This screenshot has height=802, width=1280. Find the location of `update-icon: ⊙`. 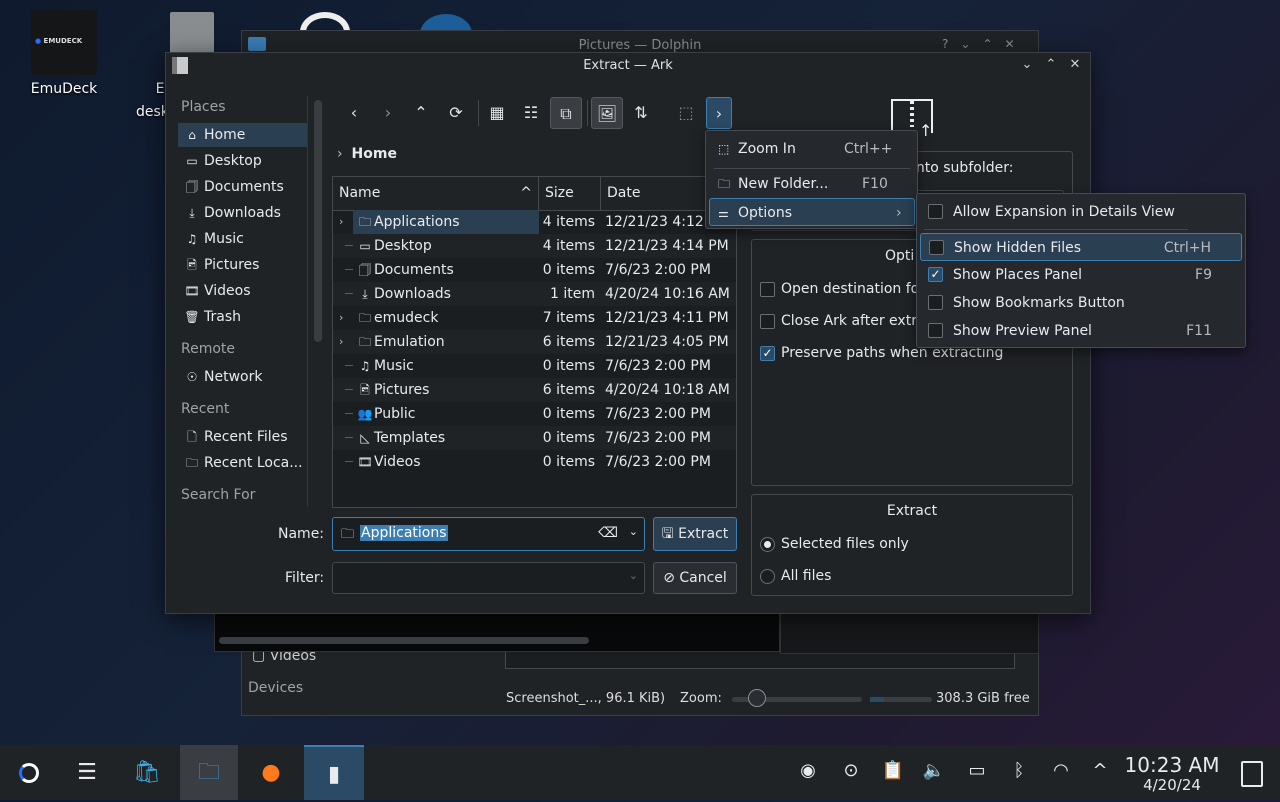

update-icon: ⊙ is located at coordinates (851, 770).